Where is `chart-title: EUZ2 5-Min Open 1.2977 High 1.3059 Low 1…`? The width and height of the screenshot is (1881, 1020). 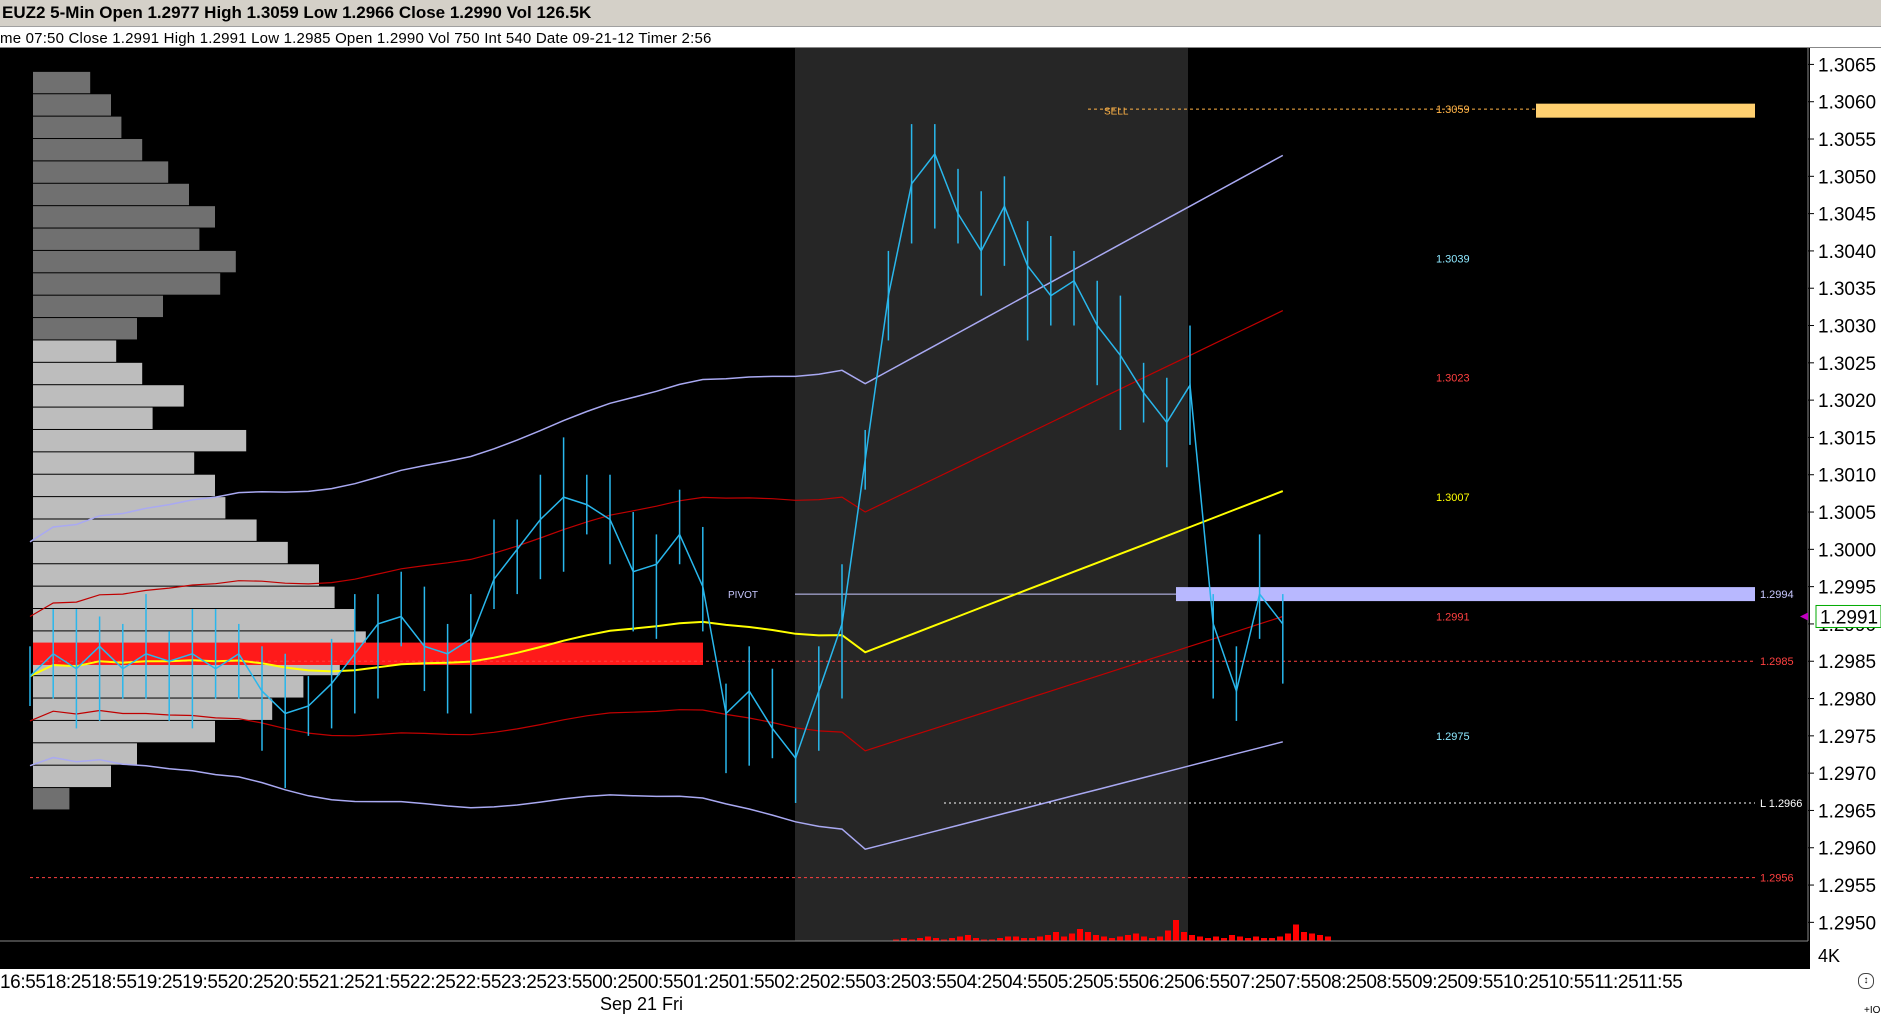 chart-title: EUZ2 5-Min Open 1.2977 High 1.3059 Low 1… is located at coordinates (297, 12).